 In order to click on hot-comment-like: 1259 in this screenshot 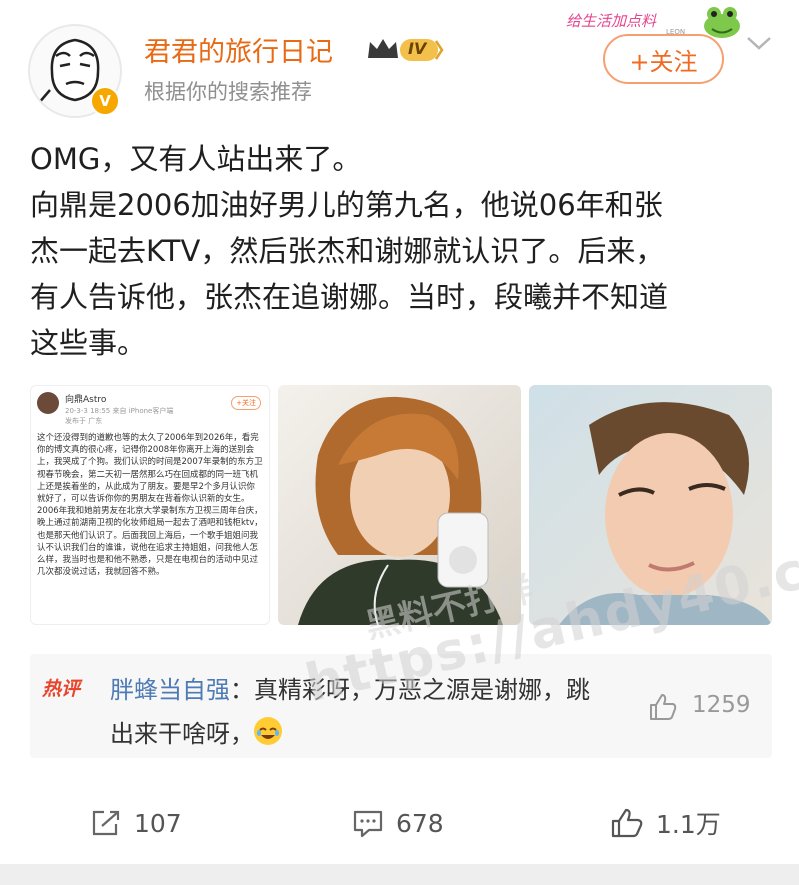, I will do `click(708, 707)`.